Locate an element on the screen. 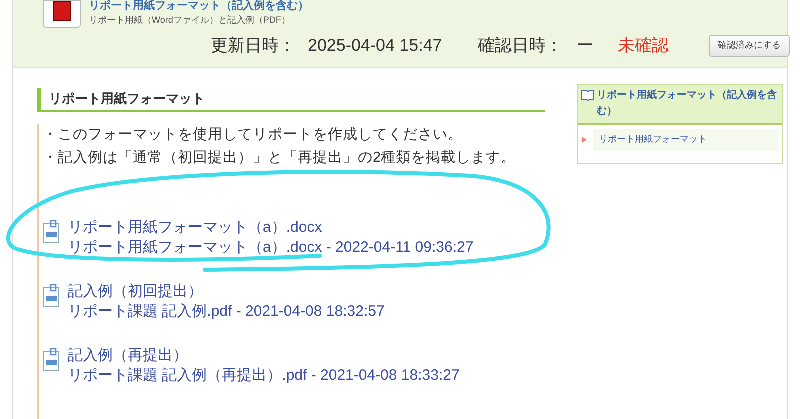 Image resolution: width=800 pixels, height=419 pixels. file-link: リポート用紙フォーマット（a）.docx is located at coordinates (271, 228).